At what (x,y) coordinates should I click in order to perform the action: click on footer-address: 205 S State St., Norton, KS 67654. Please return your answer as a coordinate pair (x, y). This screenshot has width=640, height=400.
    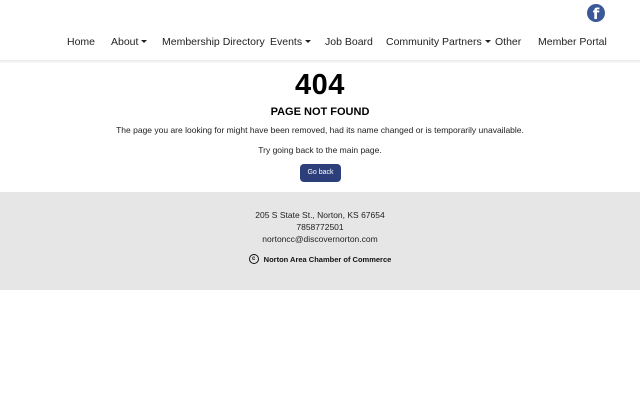
    Looking at the image, I should click on (320, 215).